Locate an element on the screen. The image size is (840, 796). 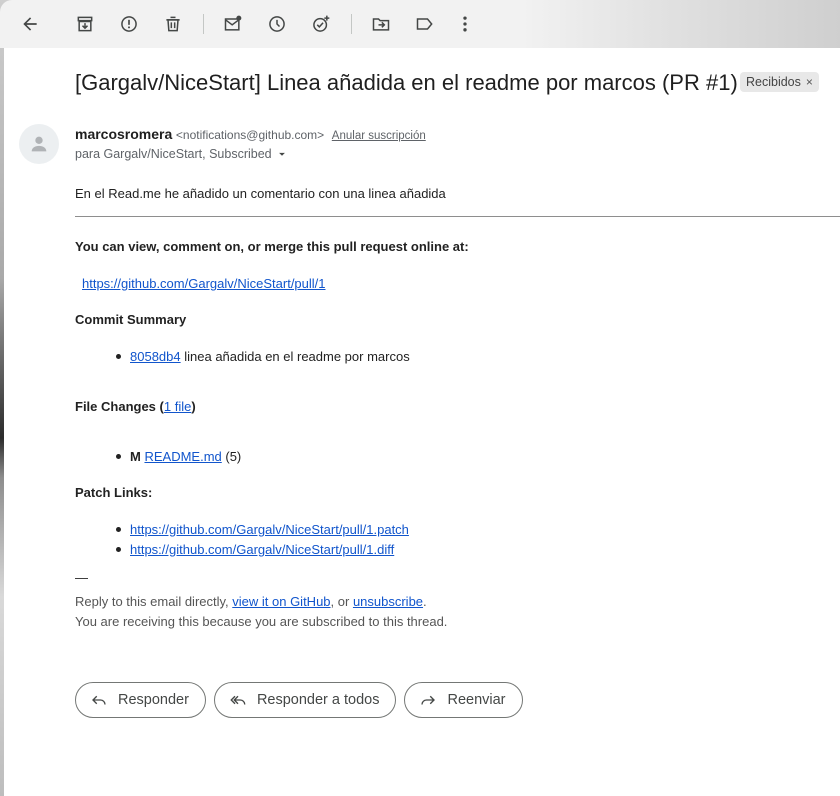
forward-label: Reenviar is located at coordinates (476, 700).